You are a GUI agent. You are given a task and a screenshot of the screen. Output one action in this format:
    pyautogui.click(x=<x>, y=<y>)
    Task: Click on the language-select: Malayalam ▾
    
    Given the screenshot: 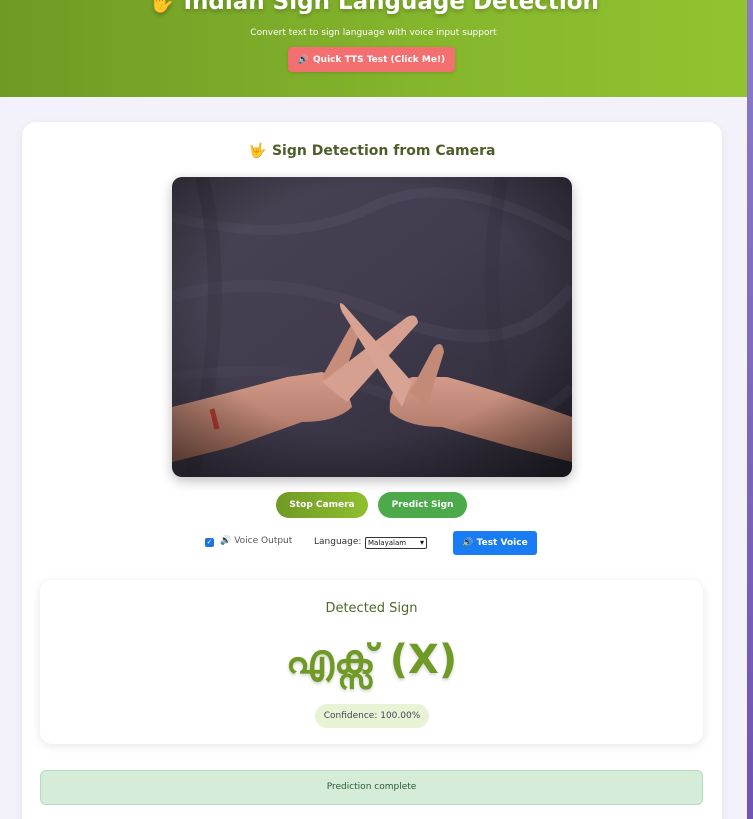 What is the action you would take?
    pyautogui.click(x=396, y=543)
    